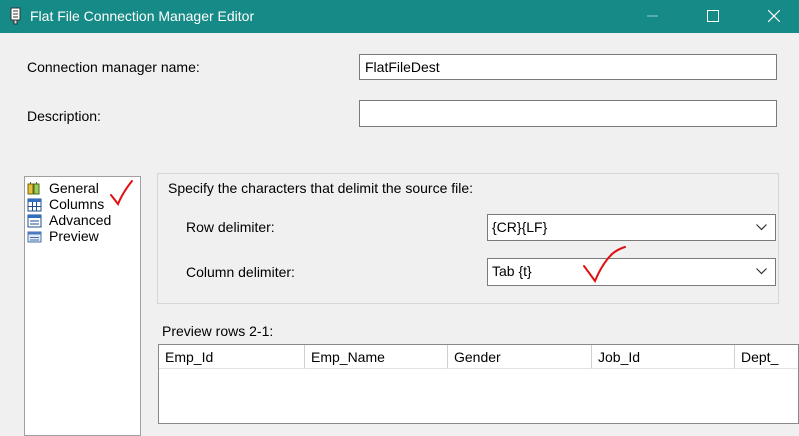 This screenshot has height=436, width=799. Describe the element at coordinates (34, 205) in the screenshot. I see `columns-icon` at that location.